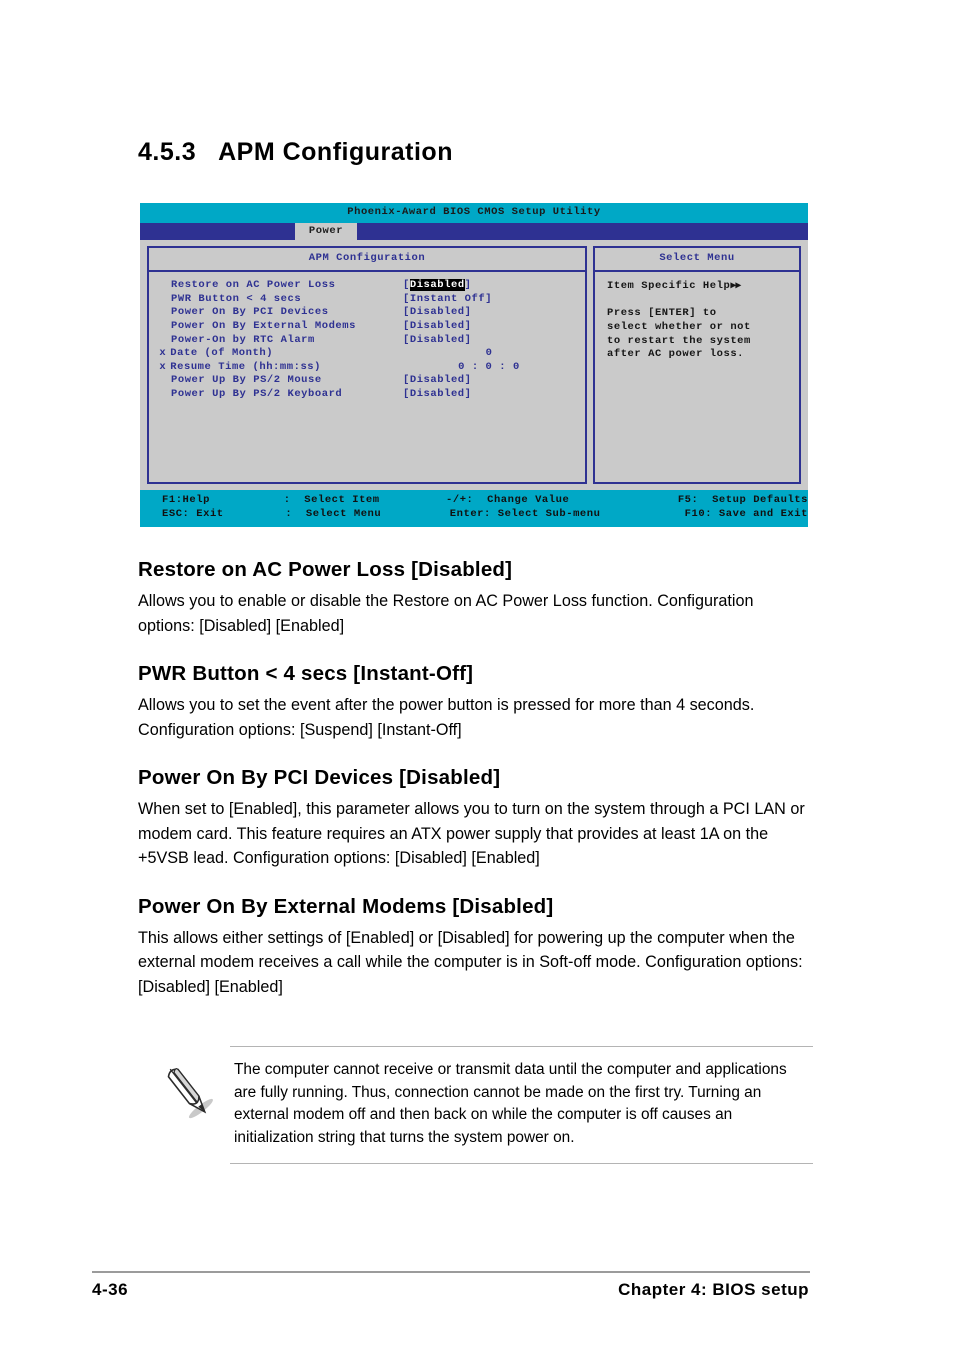  Describe the element at coordinates (193, 514) in the screenshot. I see `key-esc-exit: ESC: Exit` at that location.